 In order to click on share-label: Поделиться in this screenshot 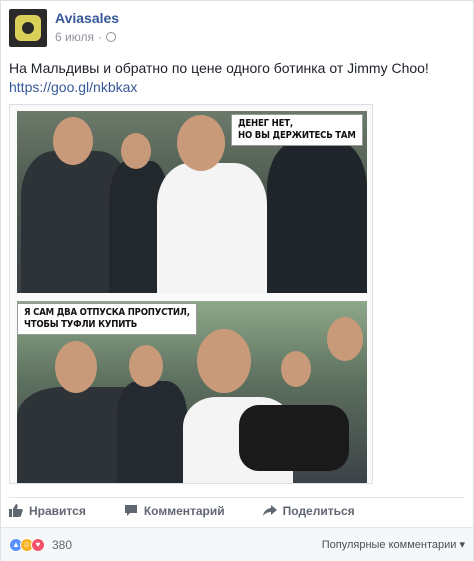, I will do `click(318, 510)`.